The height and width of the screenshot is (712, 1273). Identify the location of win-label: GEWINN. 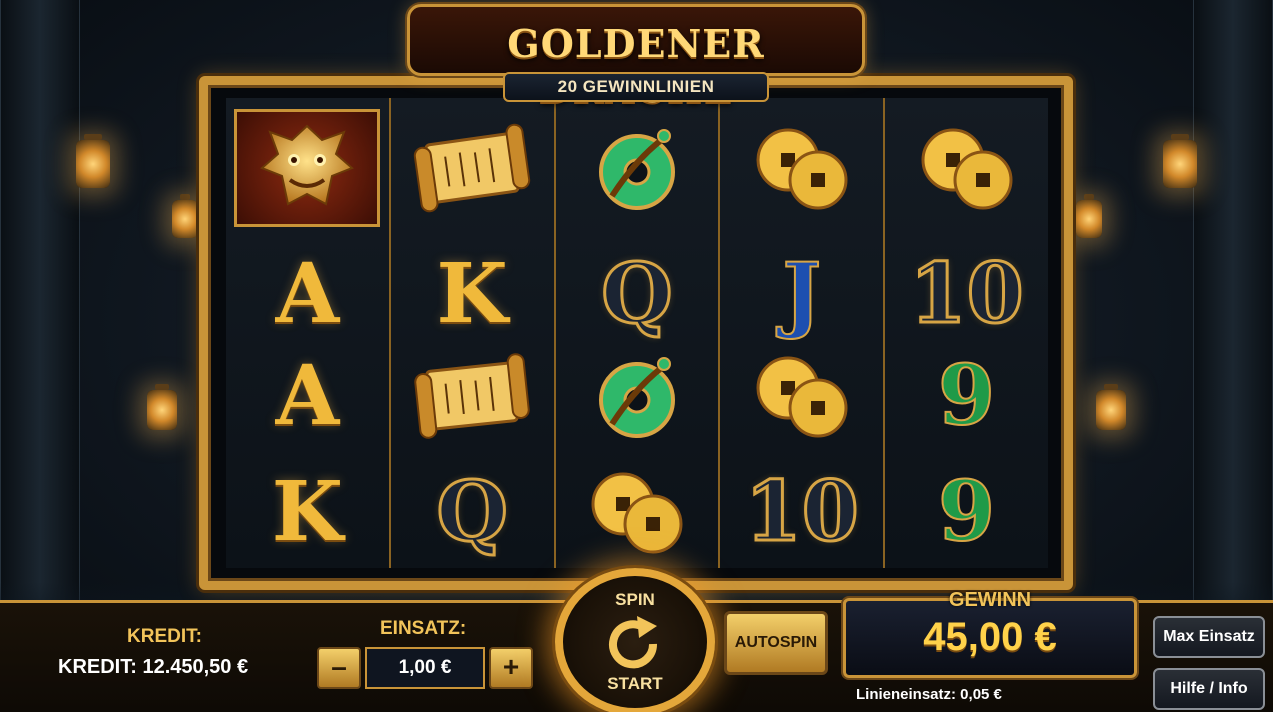
(990, 600).